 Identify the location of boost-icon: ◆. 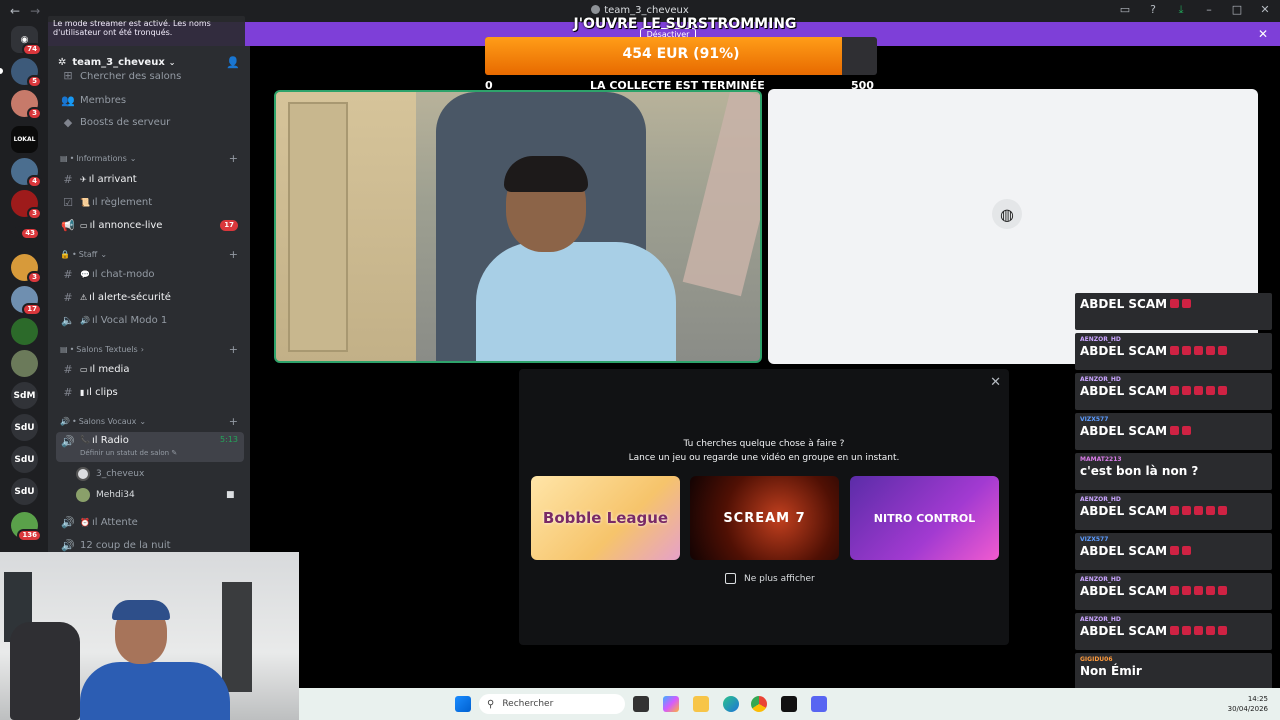
(68, 122).